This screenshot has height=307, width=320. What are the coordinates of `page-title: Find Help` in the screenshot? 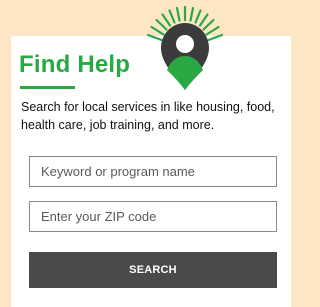 It's located at (75, 64).